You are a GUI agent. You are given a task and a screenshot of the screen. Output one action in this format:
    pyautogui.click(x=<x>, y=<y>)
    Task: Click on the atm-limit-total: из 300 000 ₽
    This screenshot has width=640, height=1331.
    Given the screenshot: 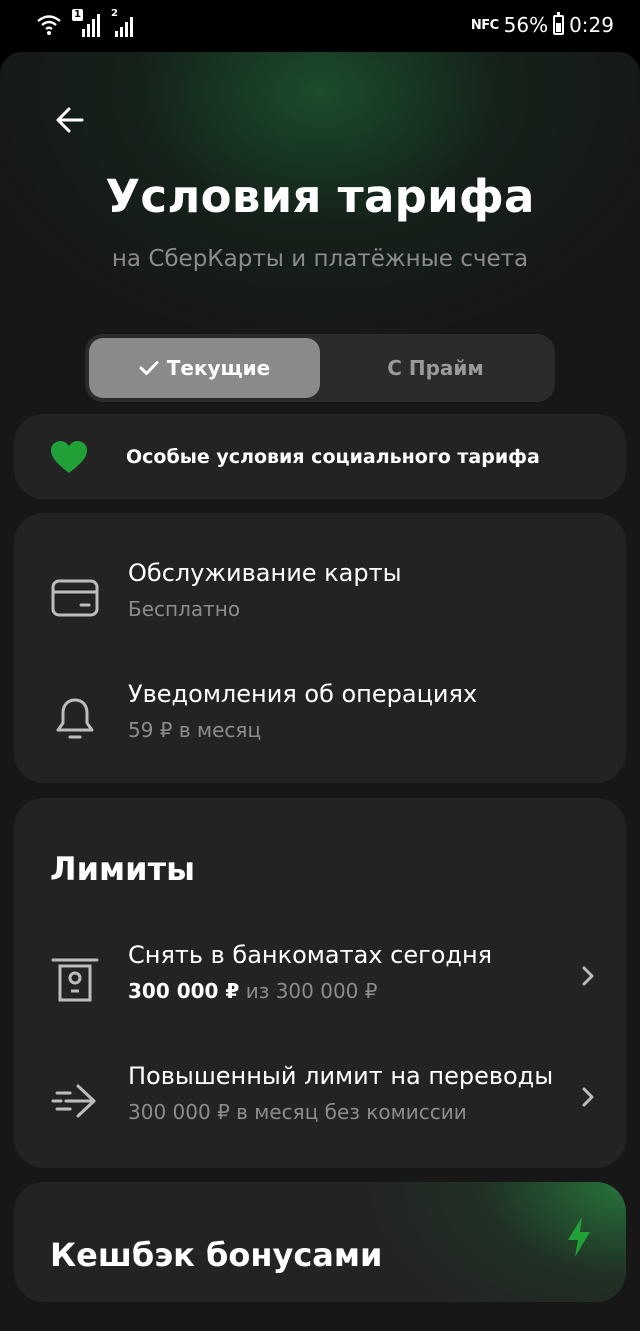 What is the action you would take?
    pyautogui.click(x=311, y=991)
    